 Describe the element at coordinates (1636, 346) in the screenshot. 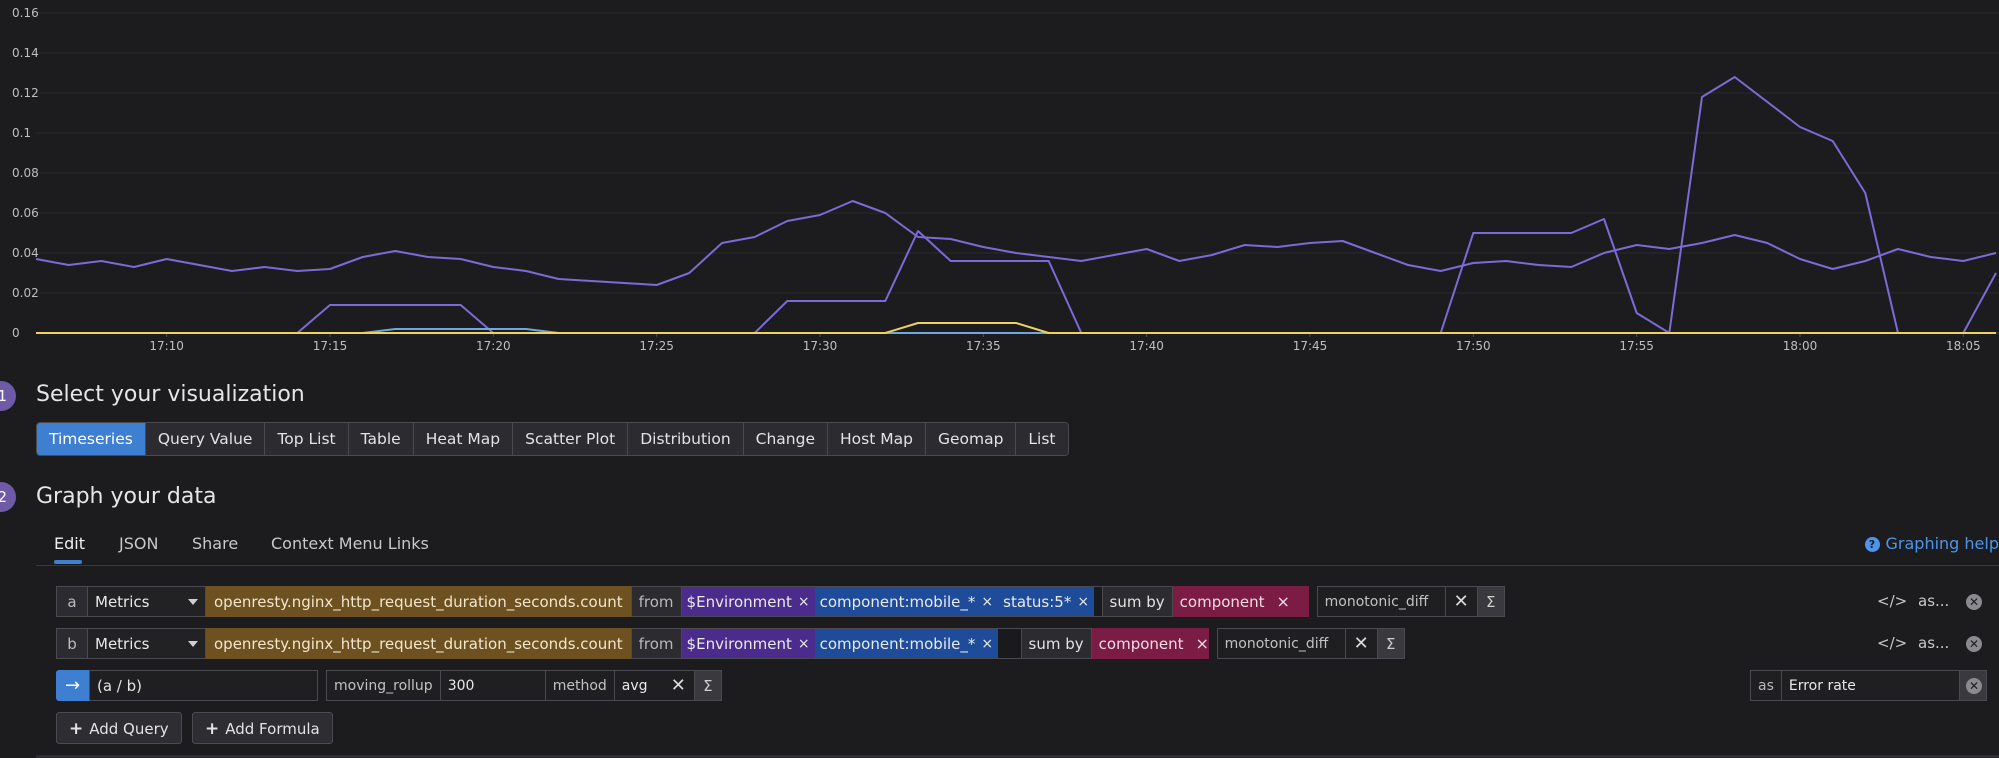

I see `x-tick-label: 17:55` at that location.